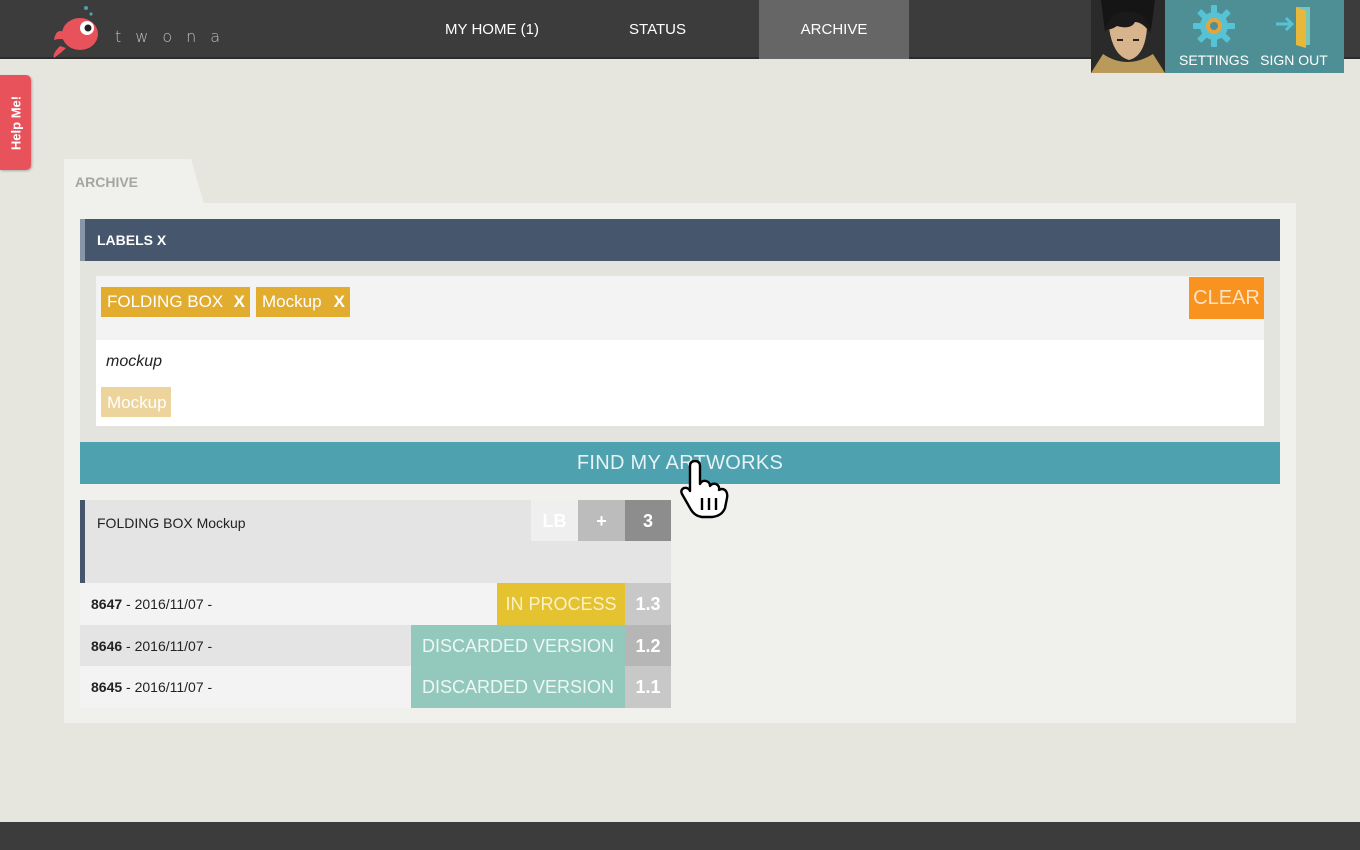  What do you see at coordinates (648, 604) in the screenshot?
I see `version-number: 1.3` at bounding box center [648, 604].